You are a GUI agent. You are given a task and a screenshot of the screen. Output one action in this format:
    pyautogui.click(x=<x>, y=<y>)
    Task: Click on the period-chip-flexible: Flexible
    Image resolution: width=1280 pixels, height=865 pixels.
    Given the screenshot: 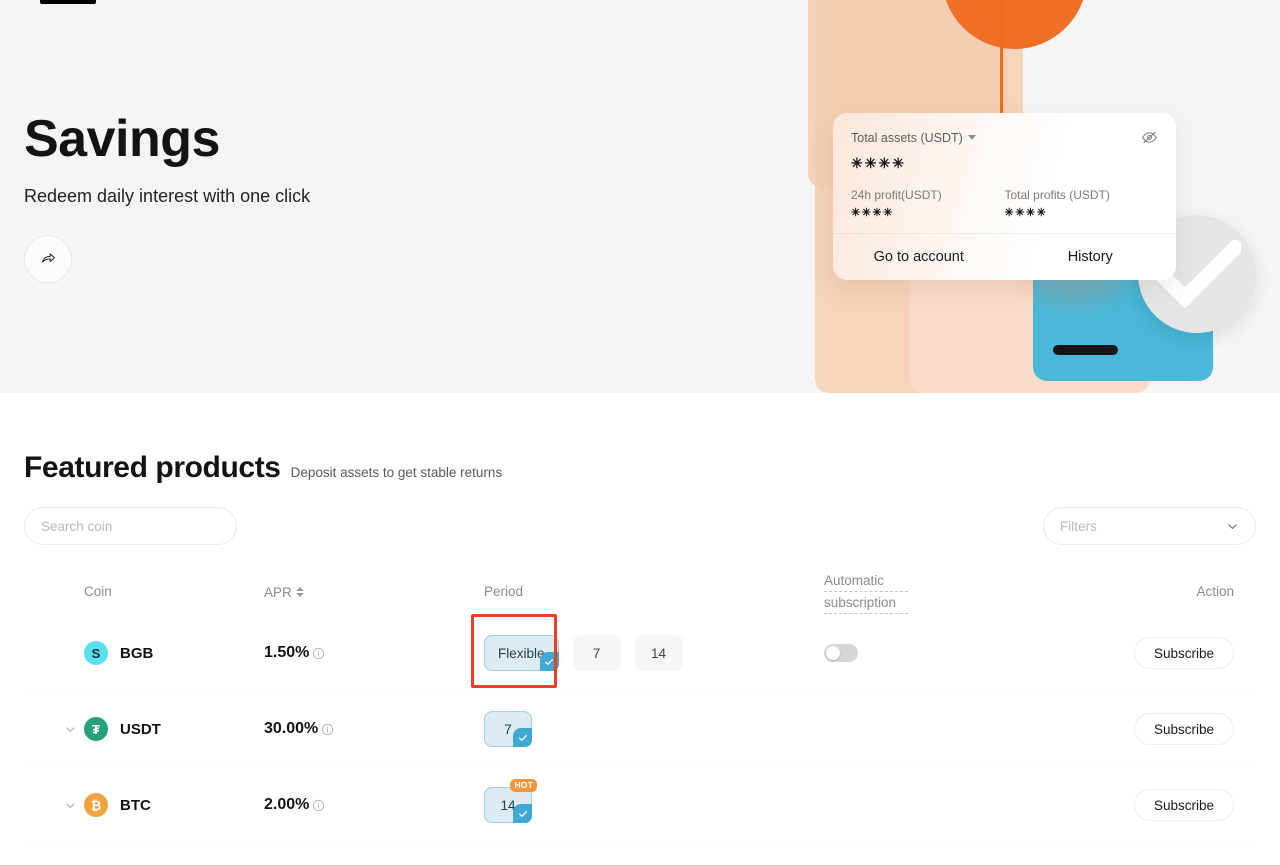 What is the action you would take?
    pyautogui.click(x=515, y=651)
    